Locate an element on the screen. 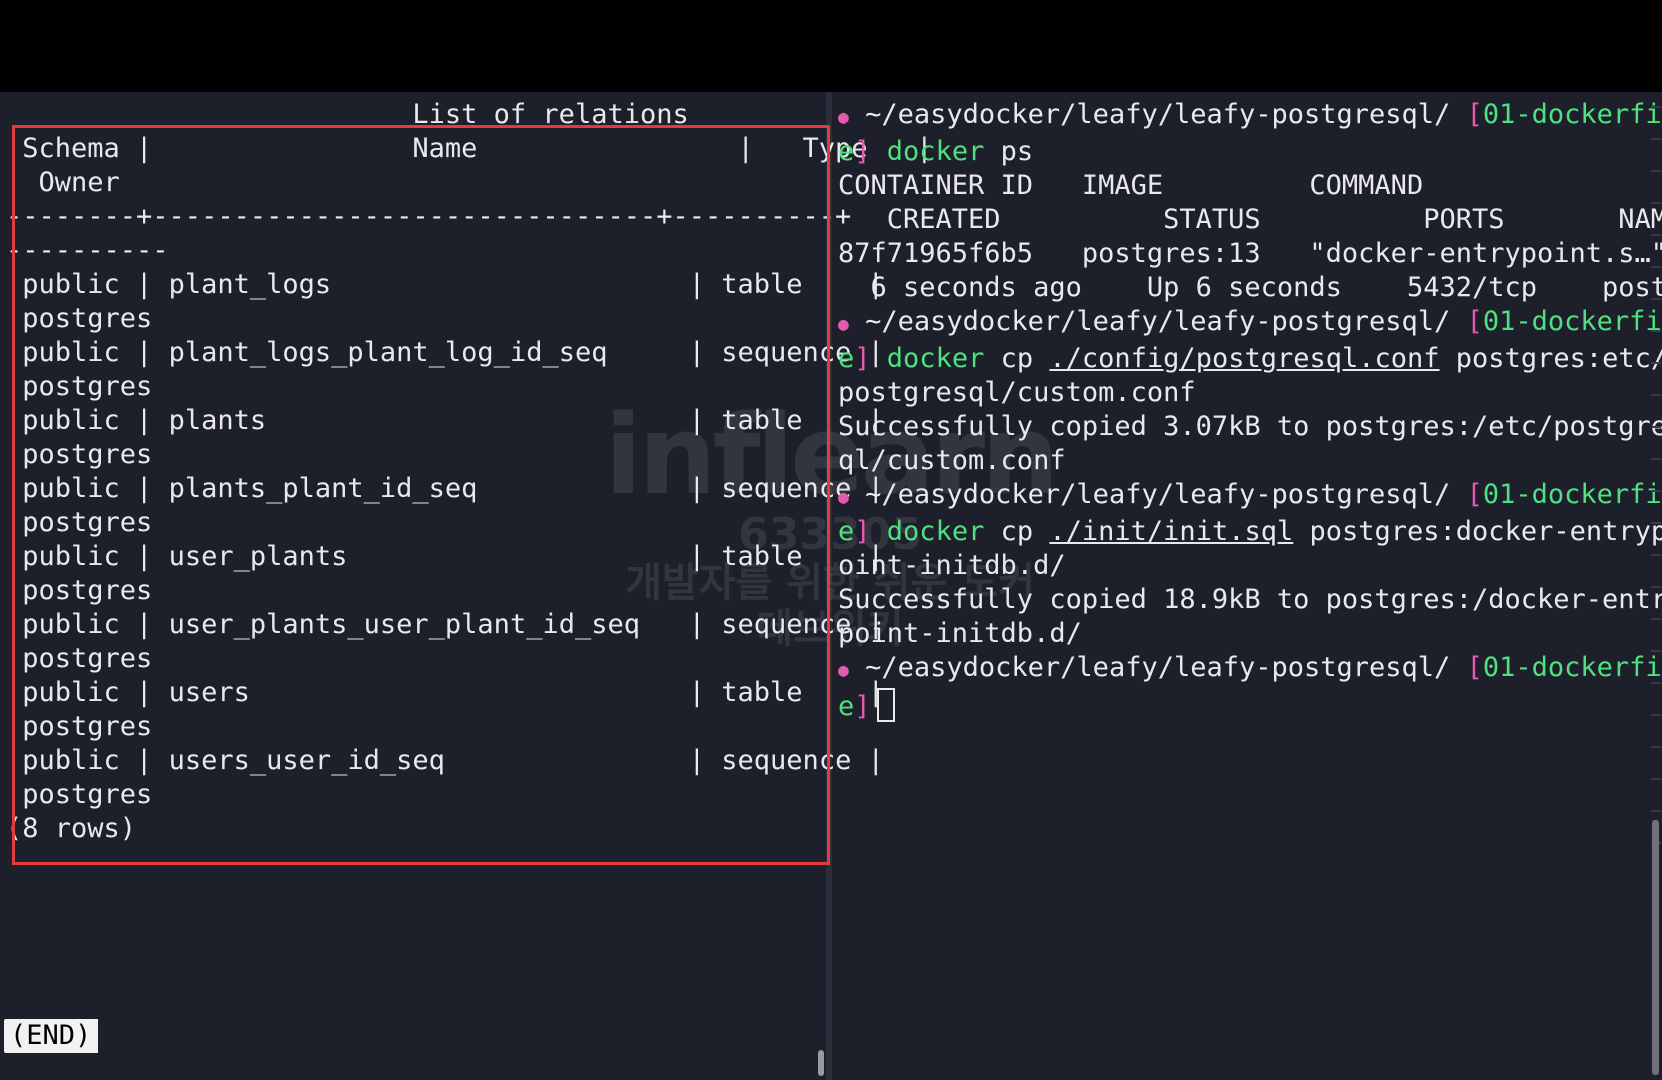  relation-name: users_user_id_seq is located at coordinates (420, 760).